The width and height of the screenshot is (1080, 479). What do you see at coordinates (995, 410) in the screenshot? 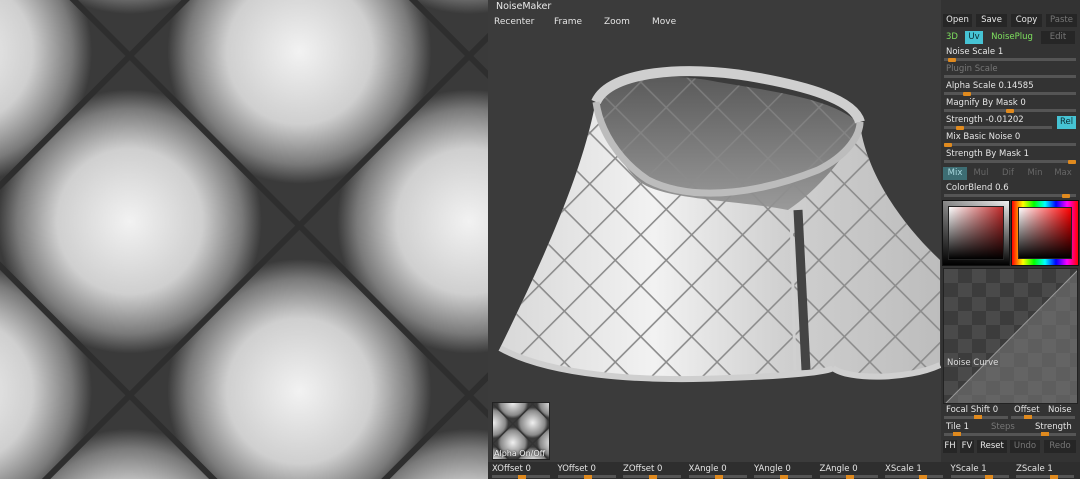
I see `focal-shift-value: 0` at bounding box center [995, 410].